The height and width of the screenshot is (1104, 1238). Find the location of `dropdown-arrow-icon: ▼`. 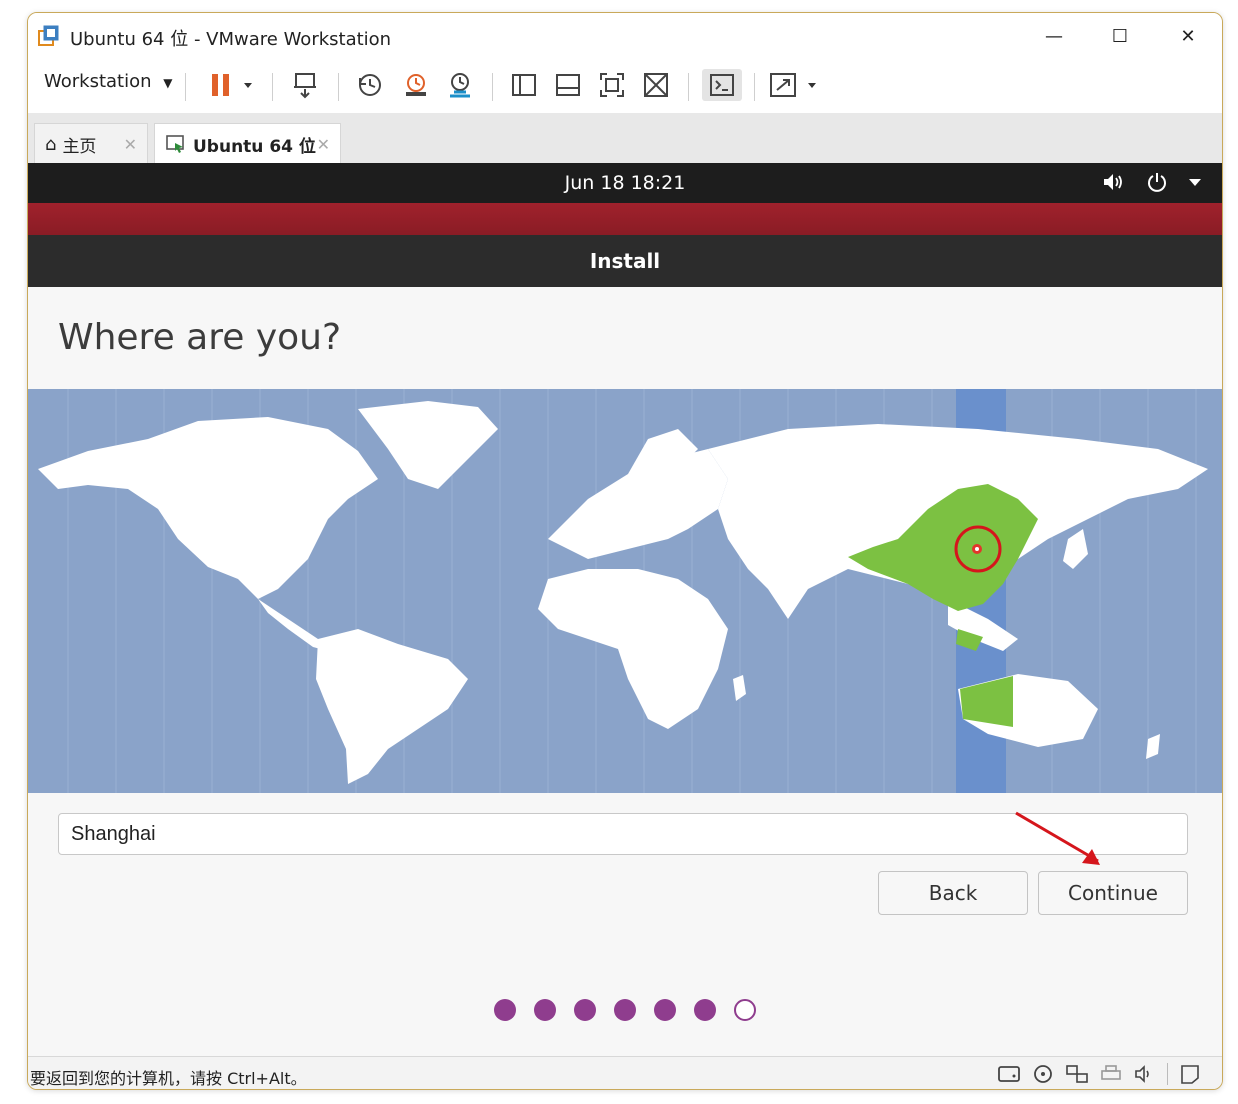

dropdown-arrow-icon: ▼ is located at coordinates (168, 83).